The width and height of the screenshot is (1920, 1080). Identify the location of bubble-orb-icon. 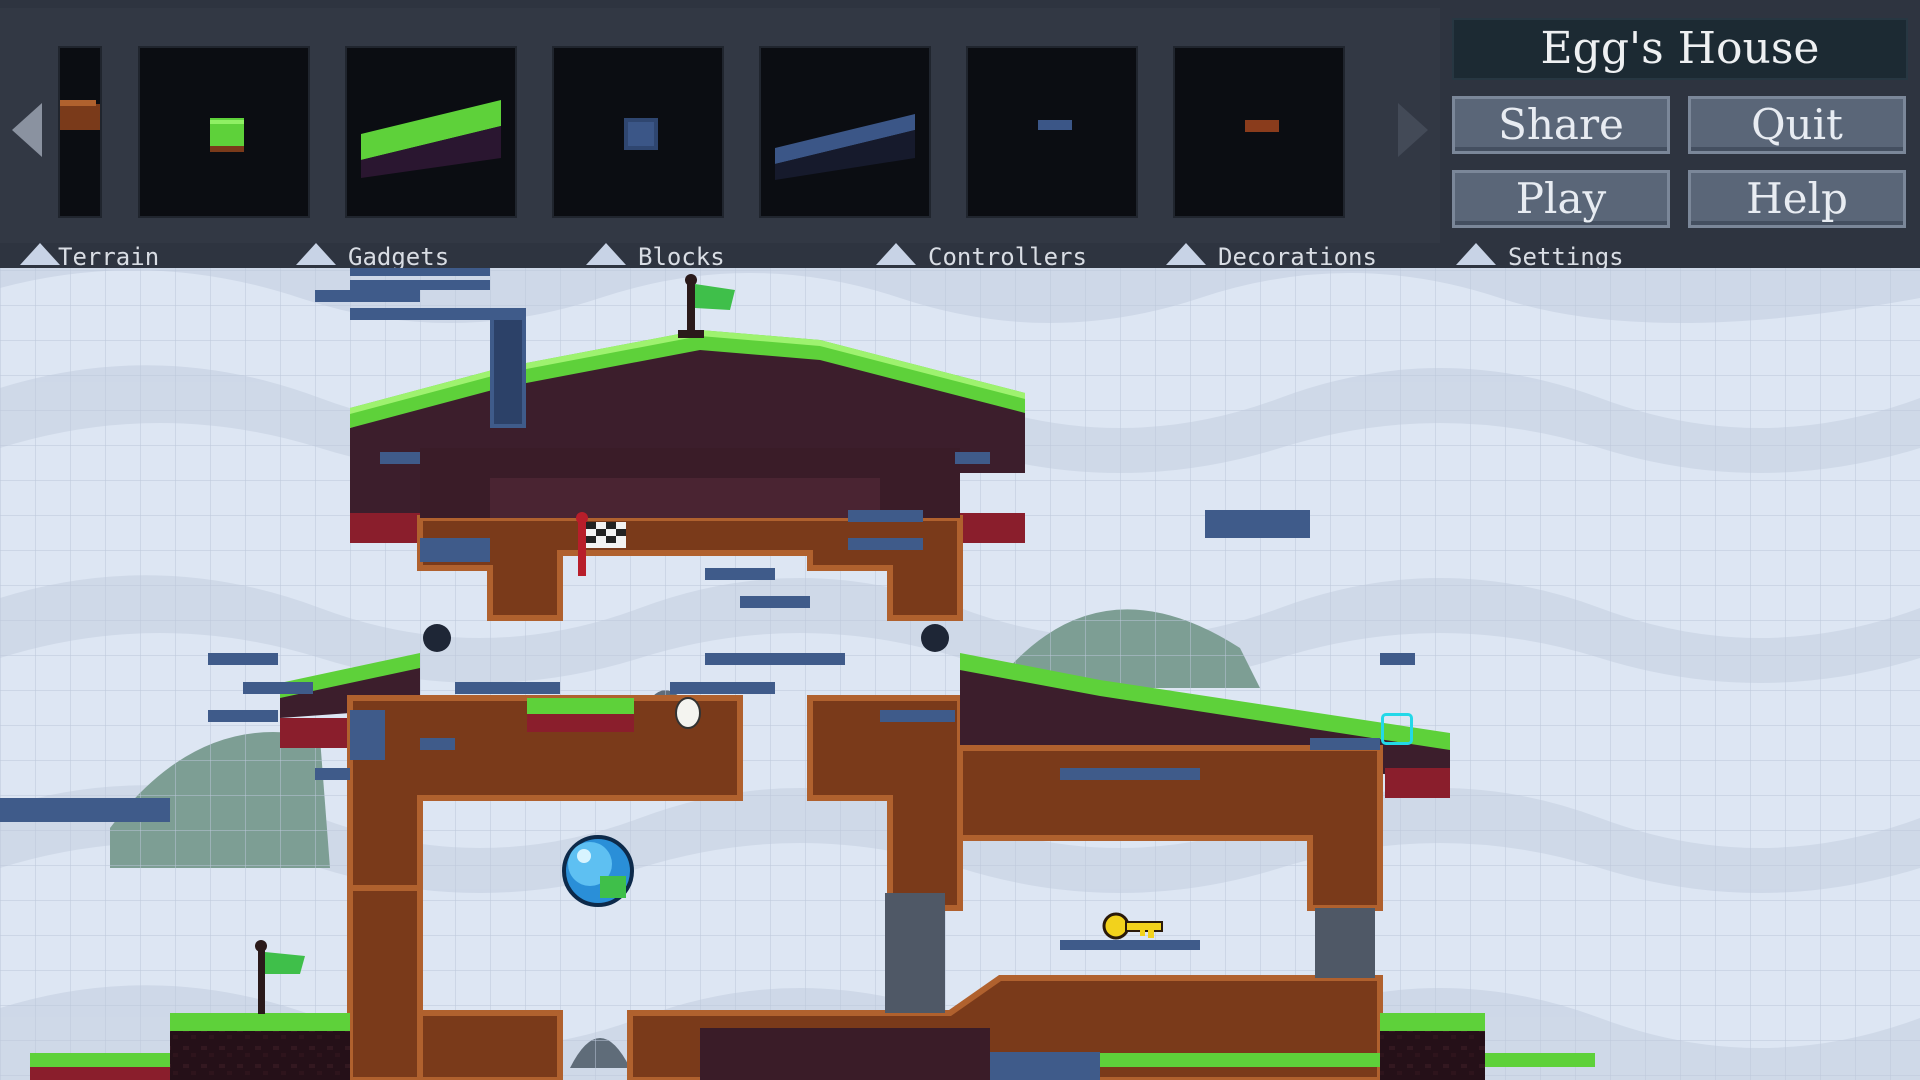
(598, 871).